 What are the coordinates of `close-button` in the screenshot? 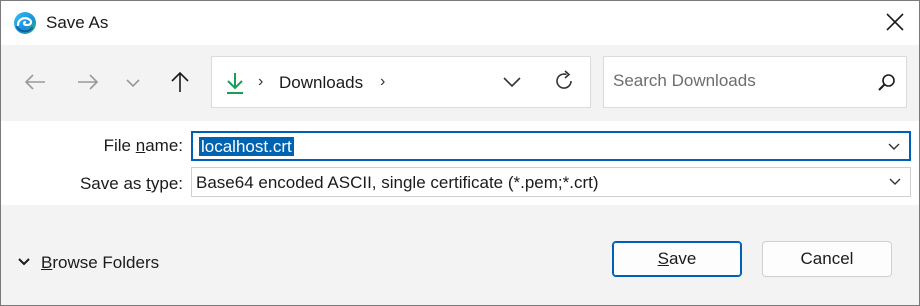 It's located at (895, 24).